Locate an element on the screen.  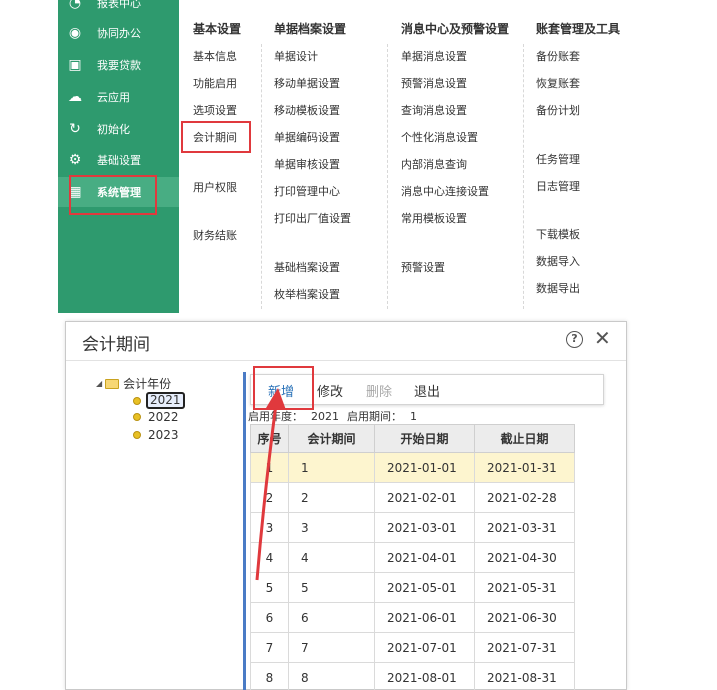
menu-item-download-template: 下载模板 is located at coordinates (558, 234).